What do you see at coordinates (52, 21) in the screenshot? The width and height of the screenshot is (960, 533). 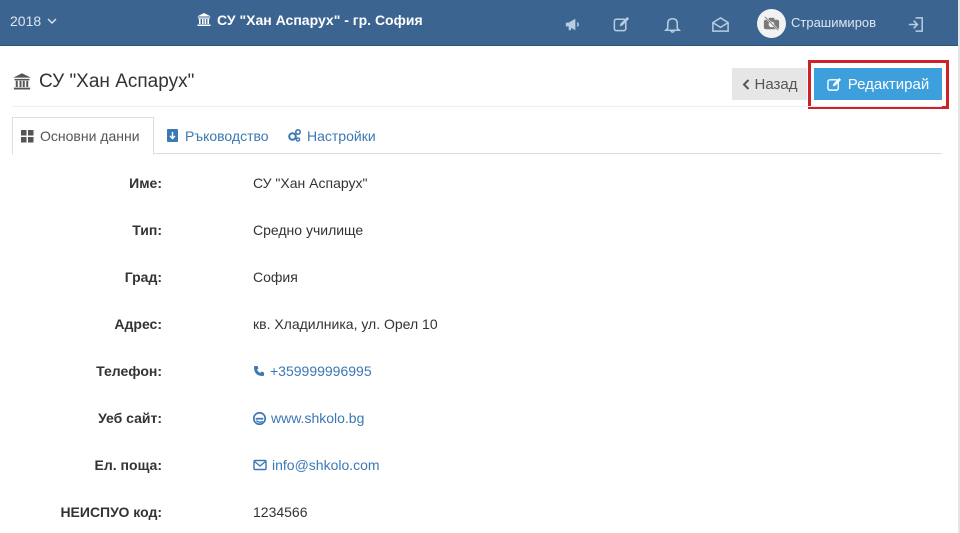 I see `chevron-down-icon` at bounding box center [52, 21].